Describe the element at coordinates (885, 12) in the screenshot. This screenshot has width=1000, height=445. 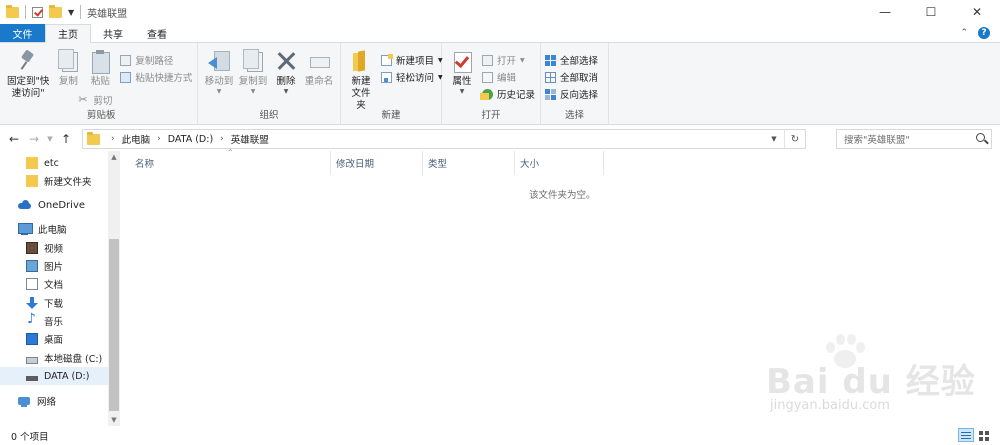
I see `minimize-button: —` at that location.